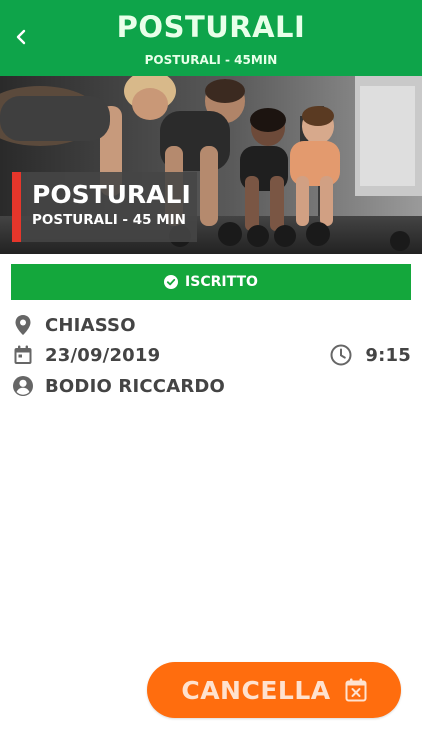  I want to click on location-row: CHIASSO, so click(73, 325).